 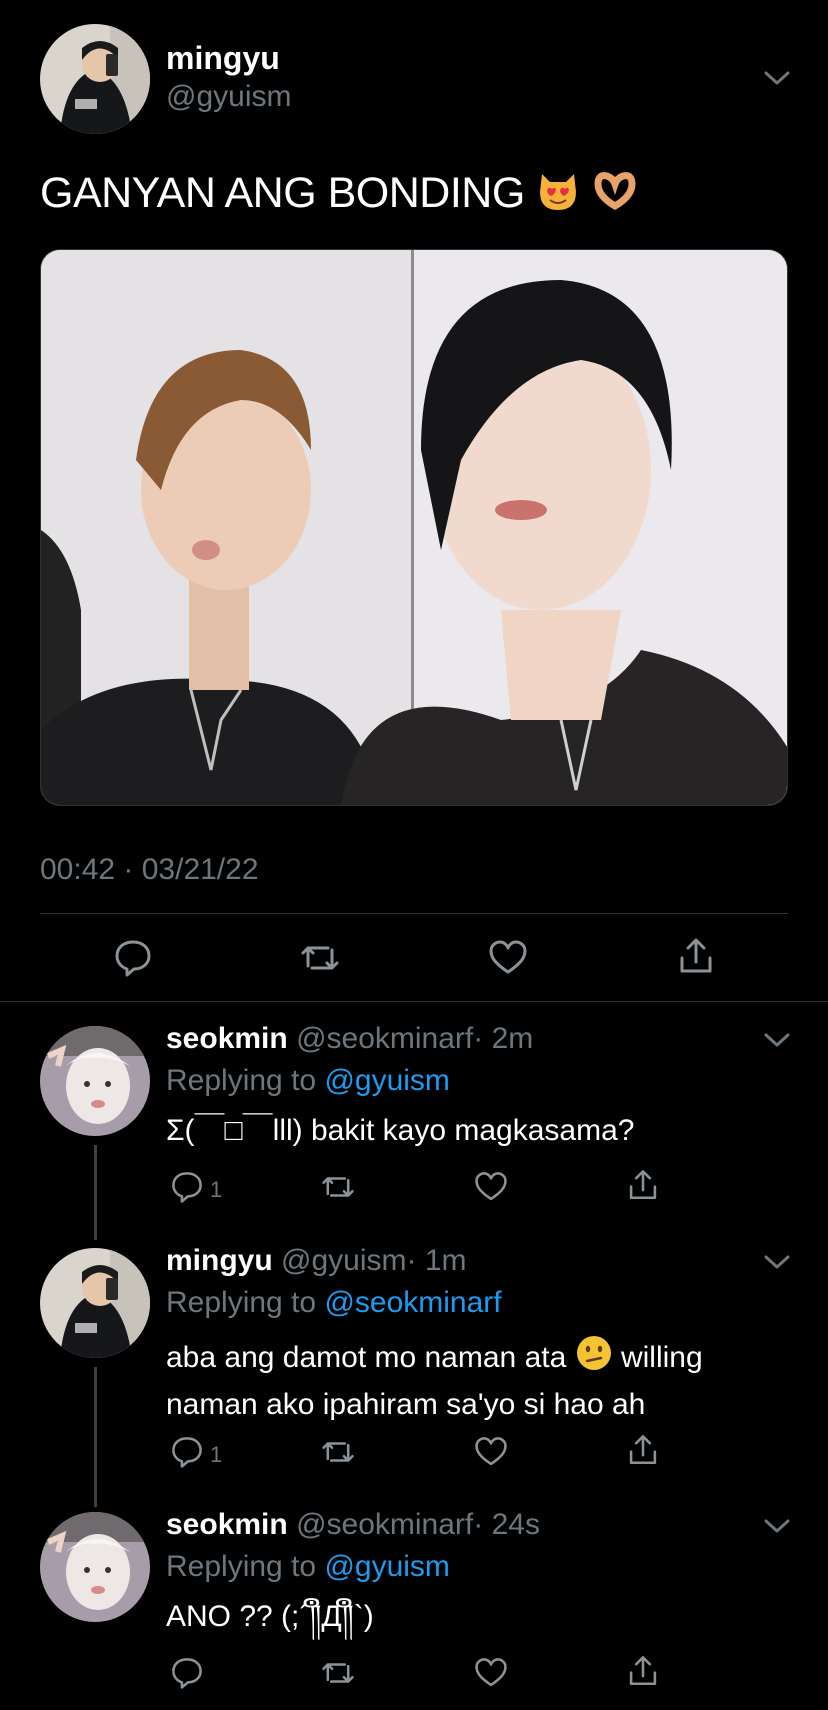 What do you see at coordinates (406, 1404) in the screenshot?
I see `reply-text-line2: naman ako ipahiram sa'yo si hao ah` at bounding box center [406, 1404].